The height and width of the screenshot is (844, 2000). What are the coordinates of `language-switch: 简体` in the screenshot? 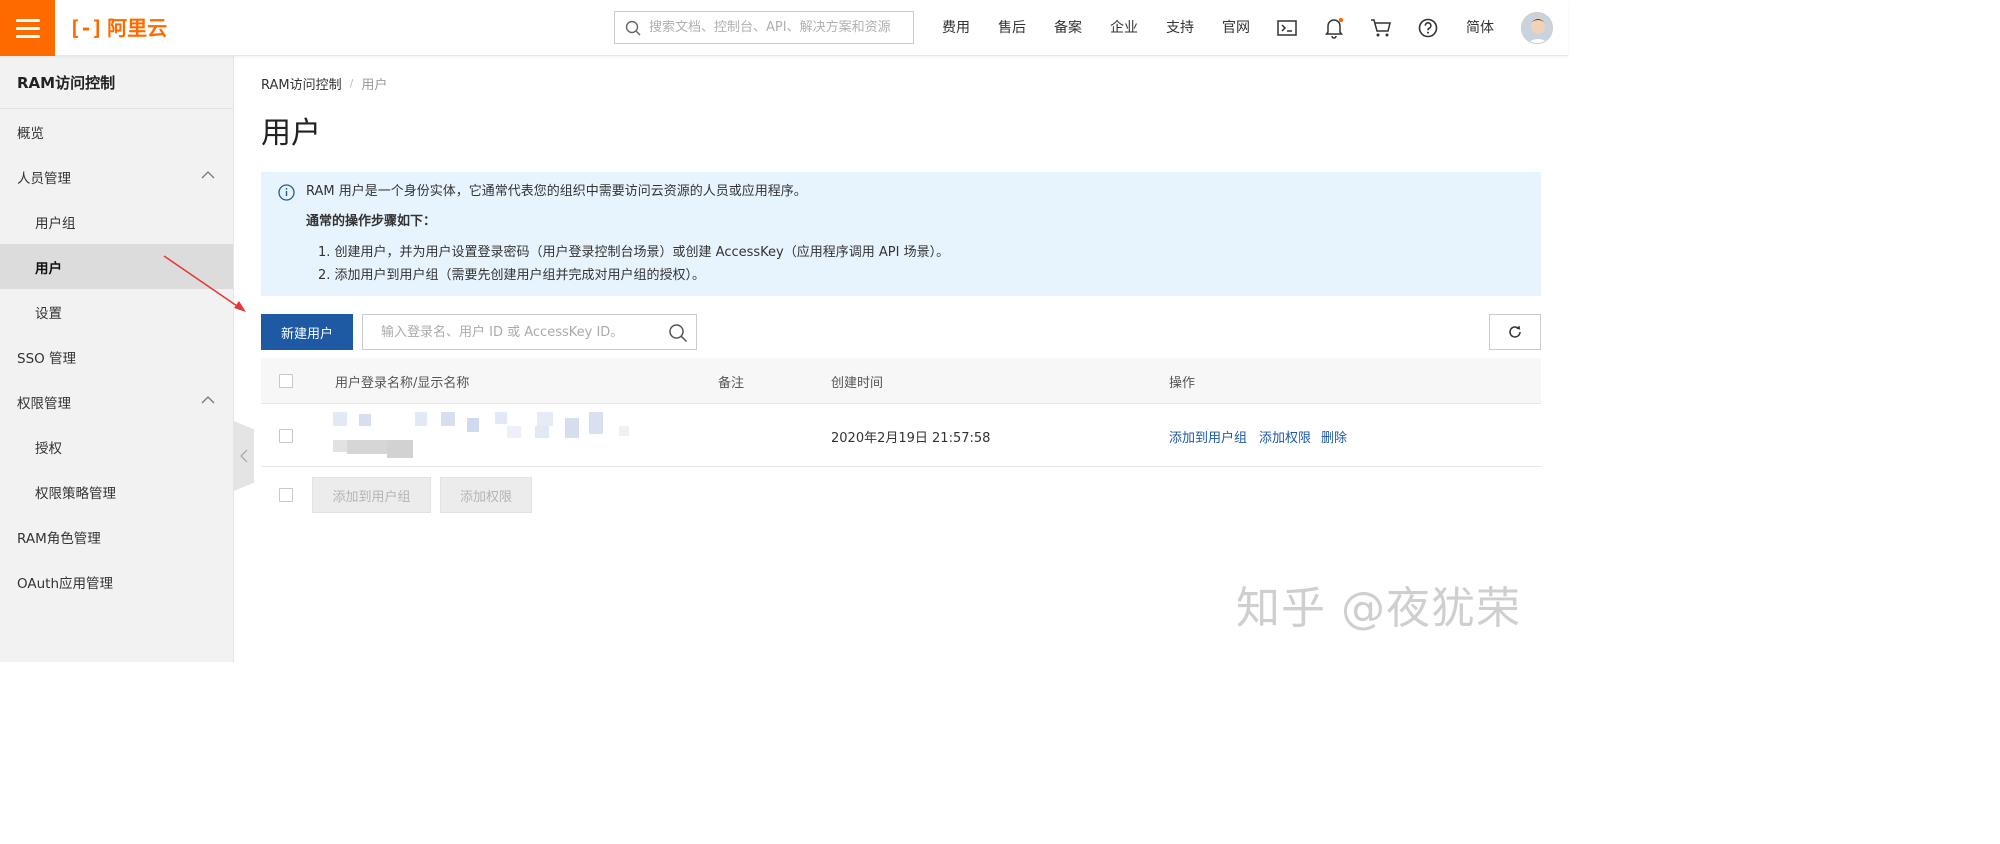 It's located at (1480, 28).